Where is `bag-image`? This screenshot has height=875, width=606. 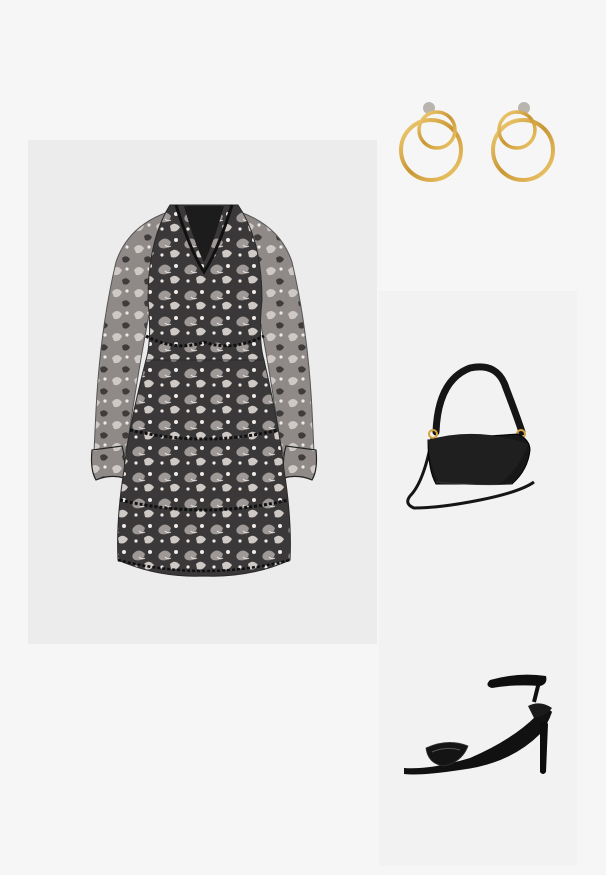
bag-image is located at coordinates (470, 436).